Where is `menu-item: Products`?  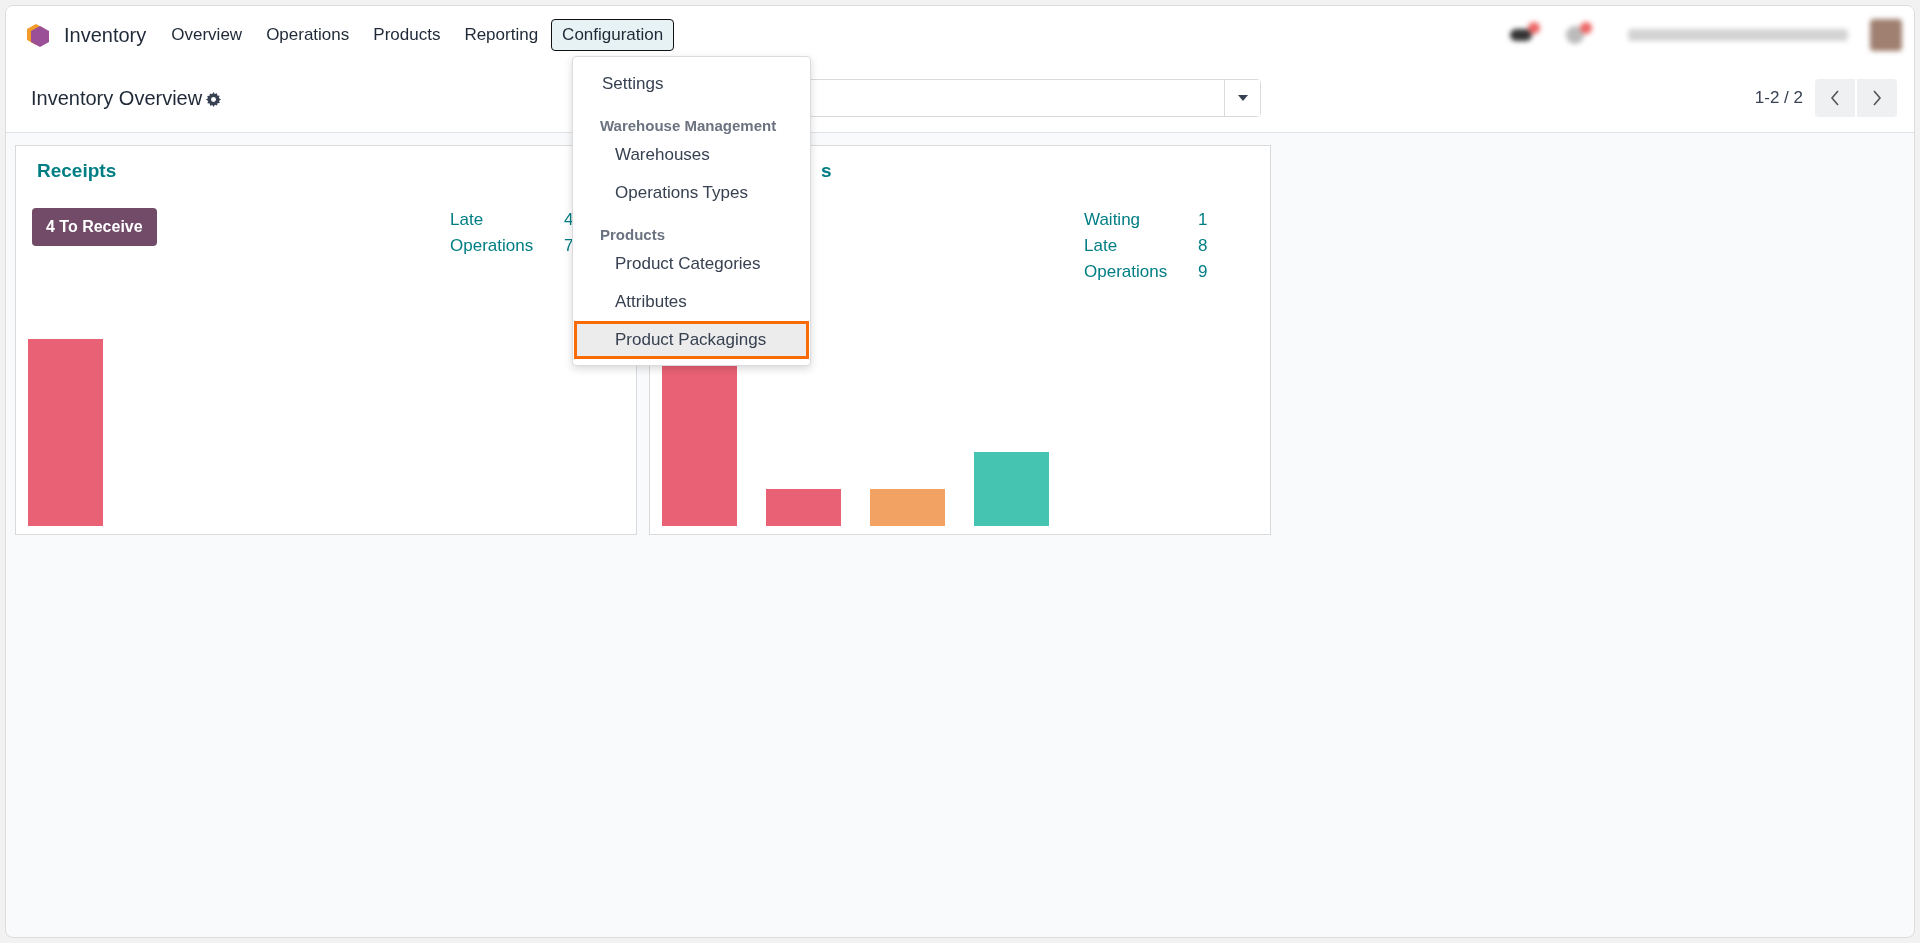
menu-item: Products is located at coordinates (407, 35).